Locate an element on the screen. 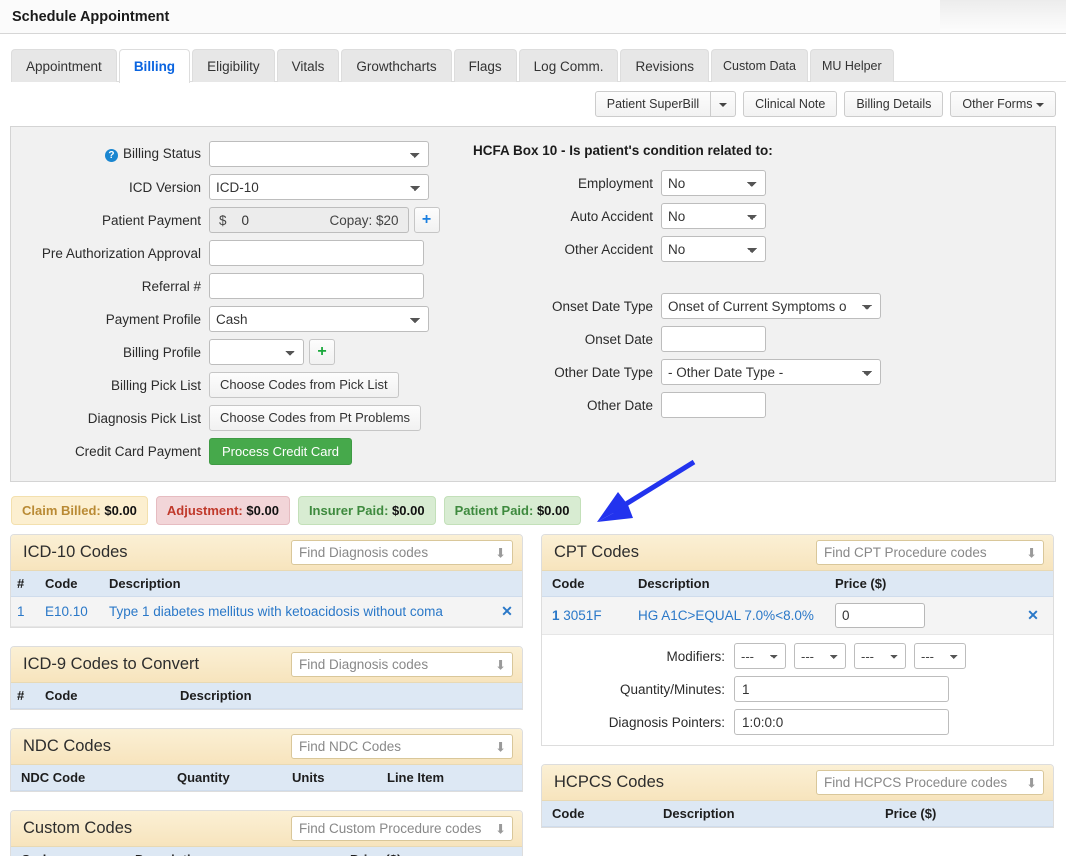  hcpcs-search-input is located at coordinates (930, 782).